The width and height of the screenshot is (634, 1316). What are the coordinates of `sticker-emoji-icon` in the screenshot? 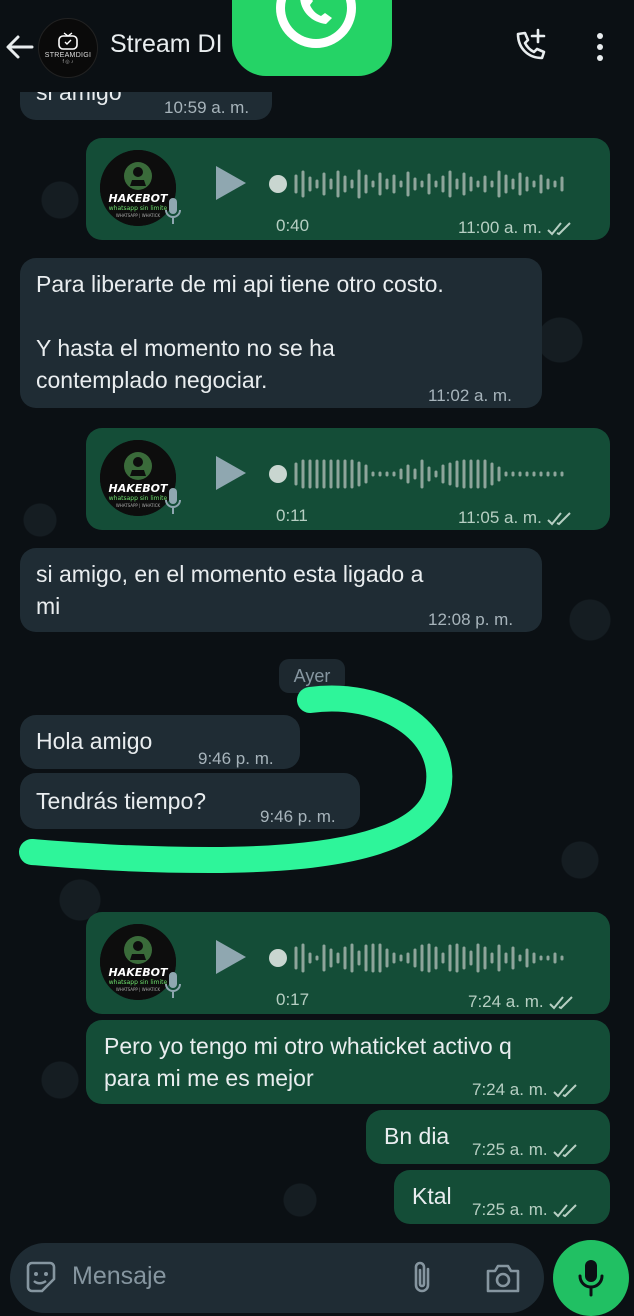 It's located at (41, 1278).